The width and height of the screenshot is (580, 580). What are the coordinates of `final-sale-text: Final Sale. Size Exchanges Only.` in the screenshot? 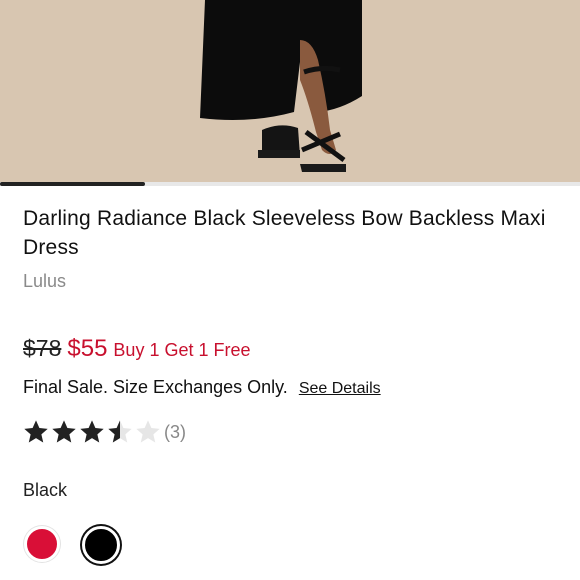 It's located at (155, 387).